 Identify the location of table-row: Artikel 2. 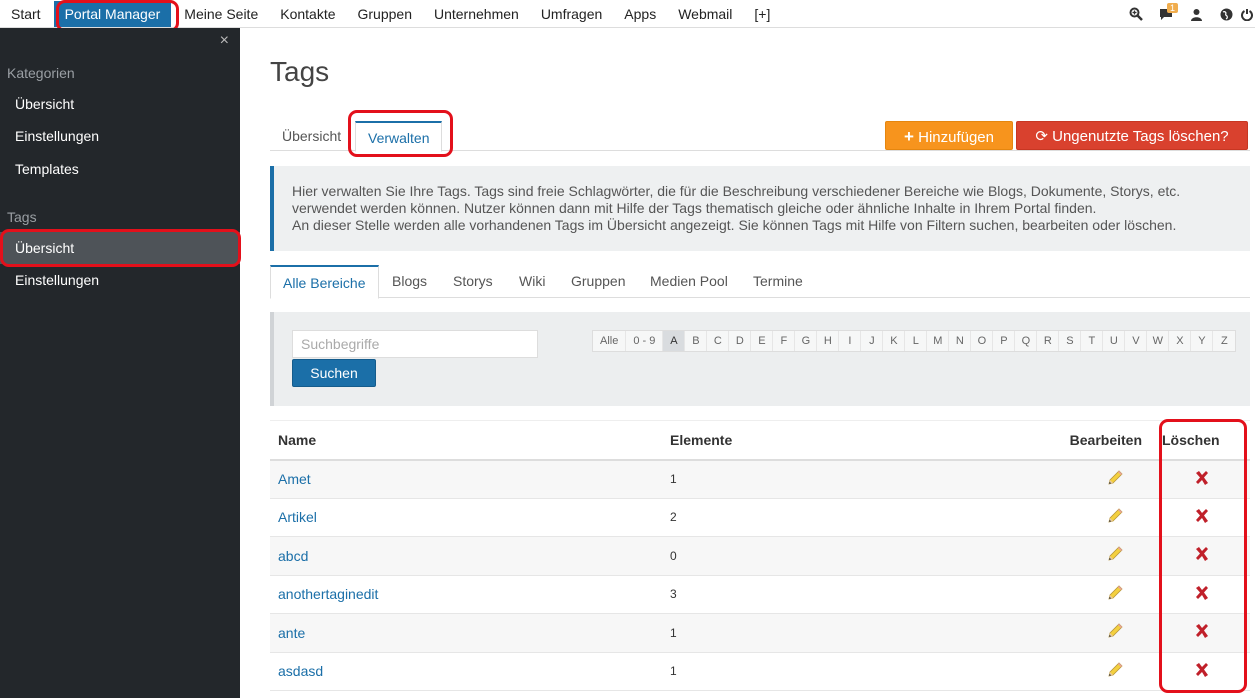
(760, 517).